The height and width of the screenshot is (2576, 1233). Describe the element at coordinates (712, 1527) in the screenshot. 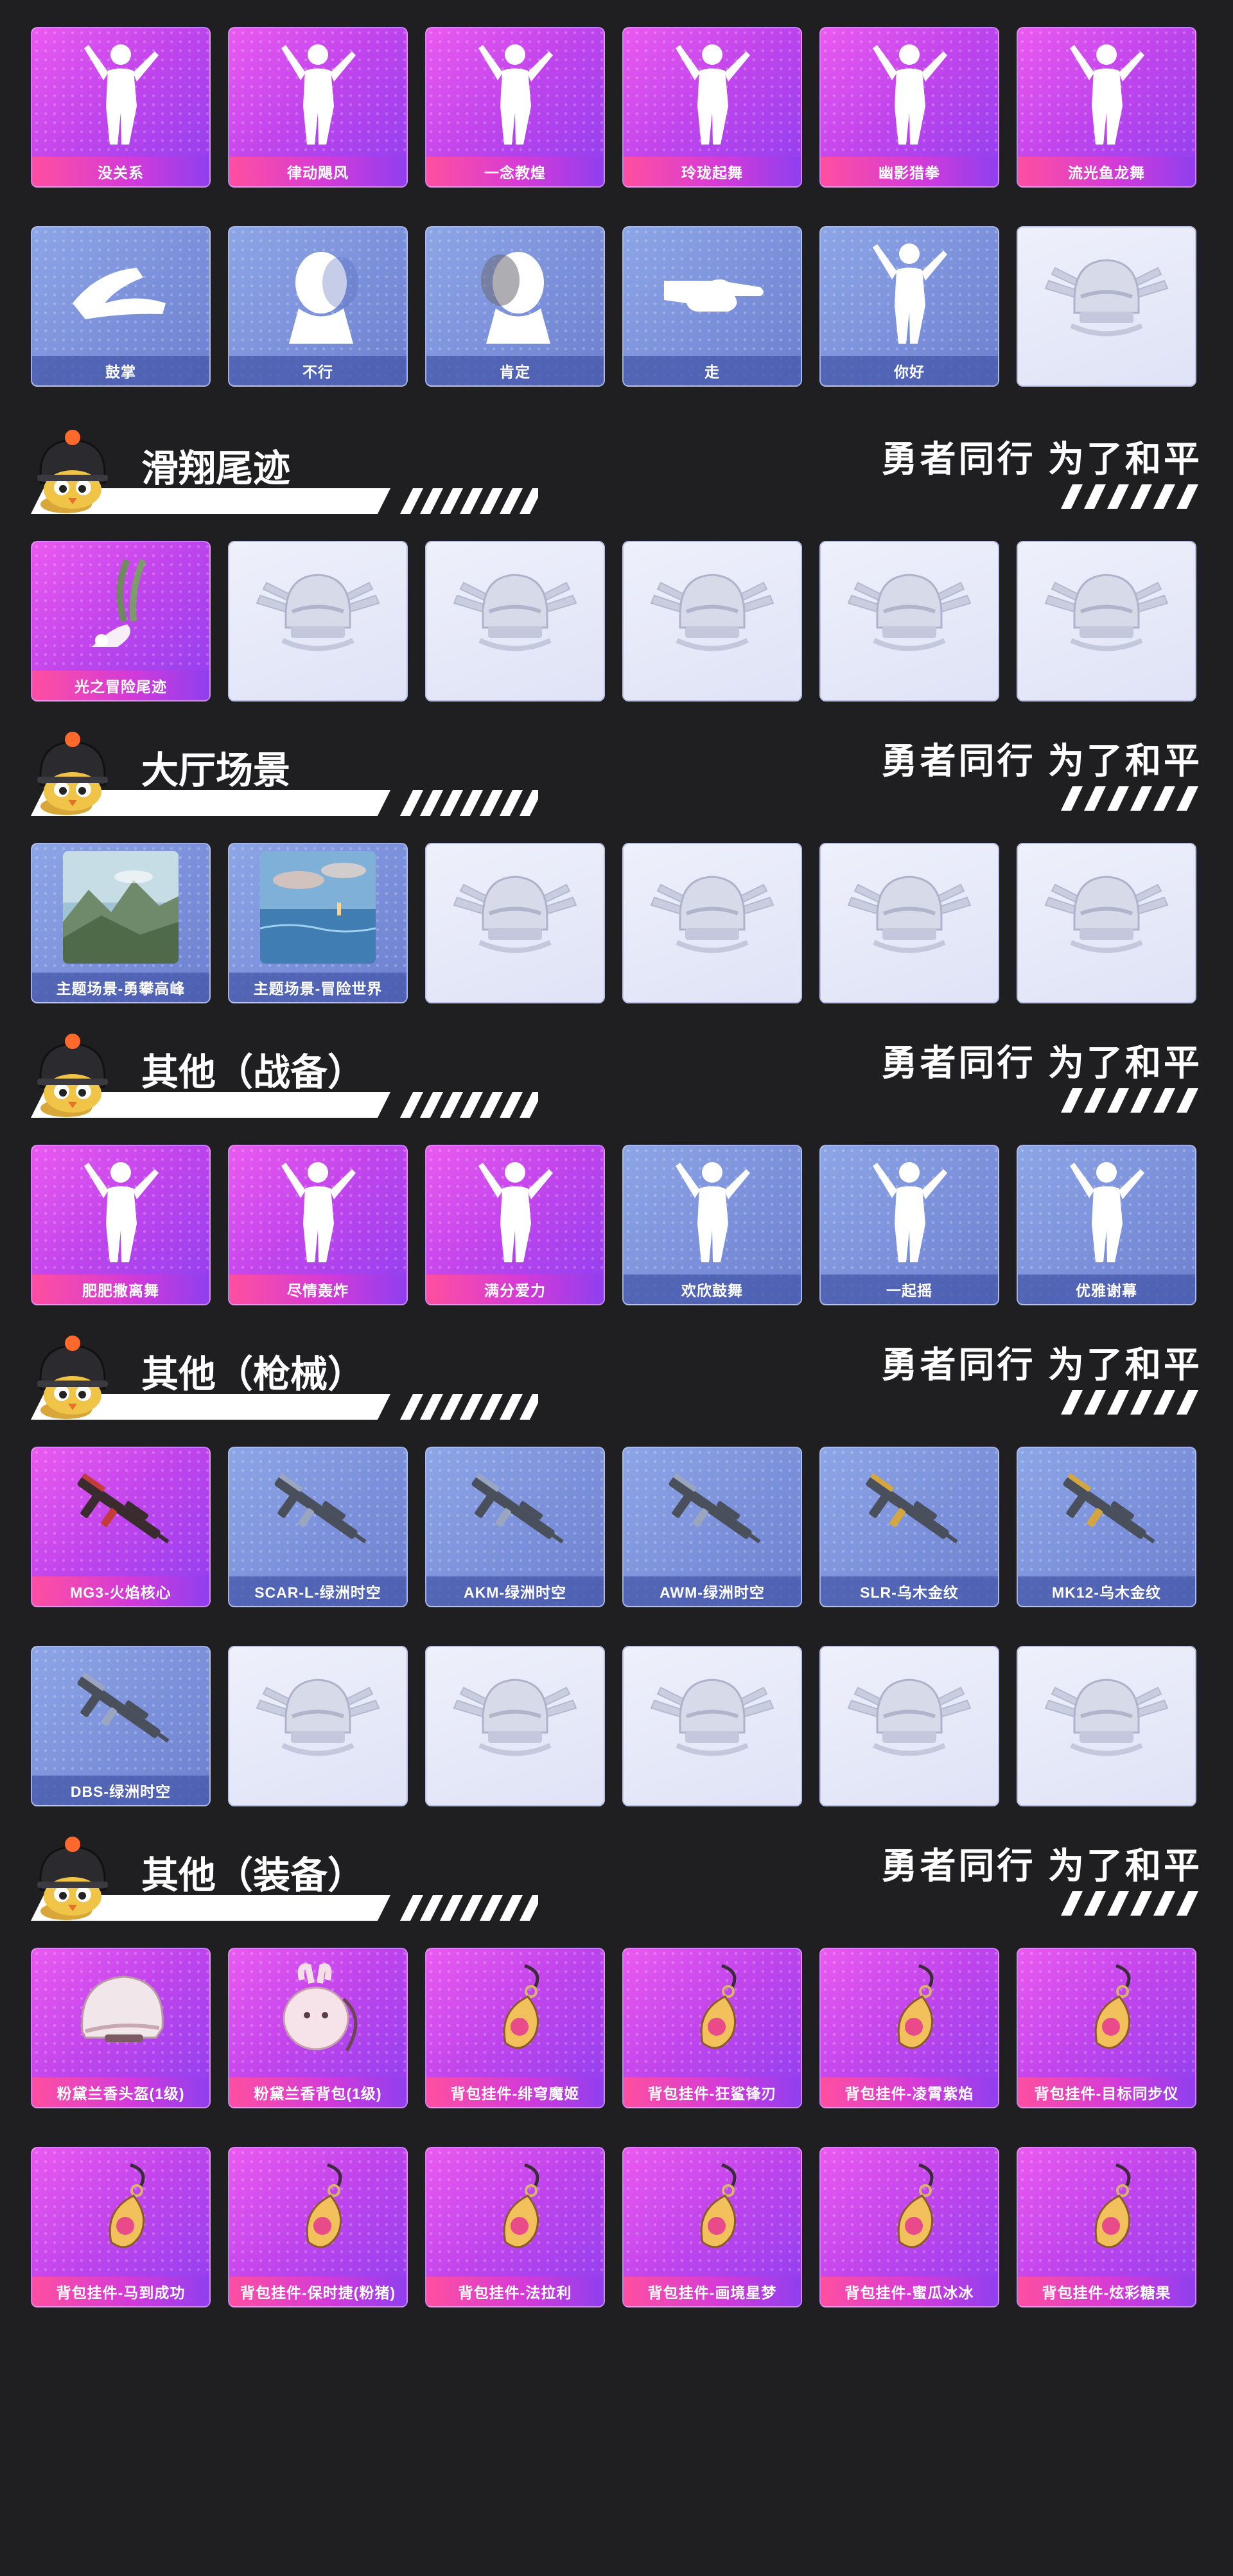

I see `reward-card: AWM-绿洲时空` at that location.